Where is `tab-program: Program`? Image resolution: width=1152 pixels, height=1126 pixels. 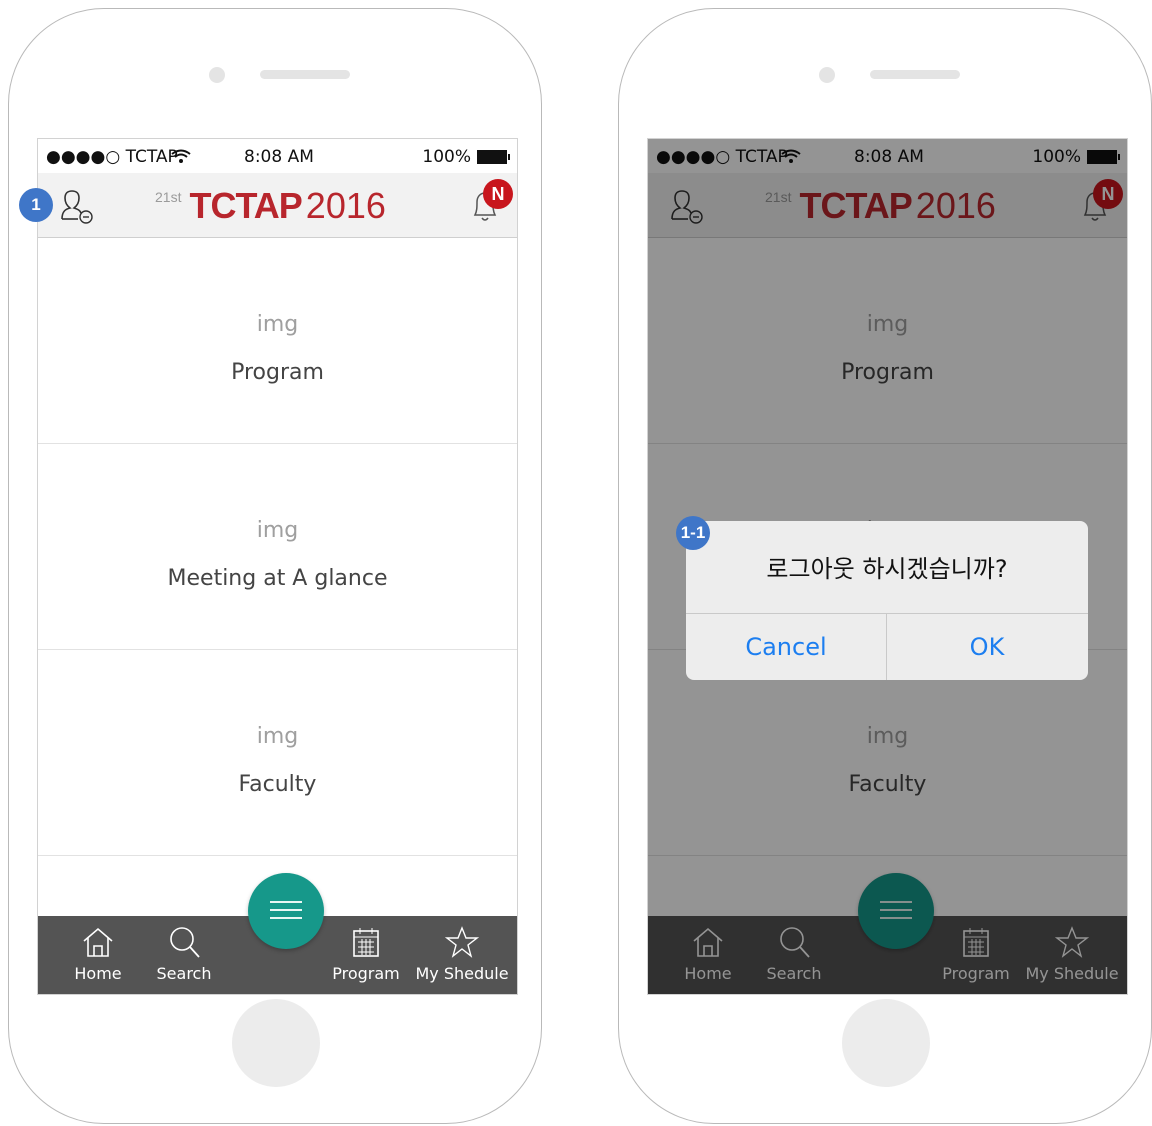 tab-program: Program is located at coordinates (366, 954).